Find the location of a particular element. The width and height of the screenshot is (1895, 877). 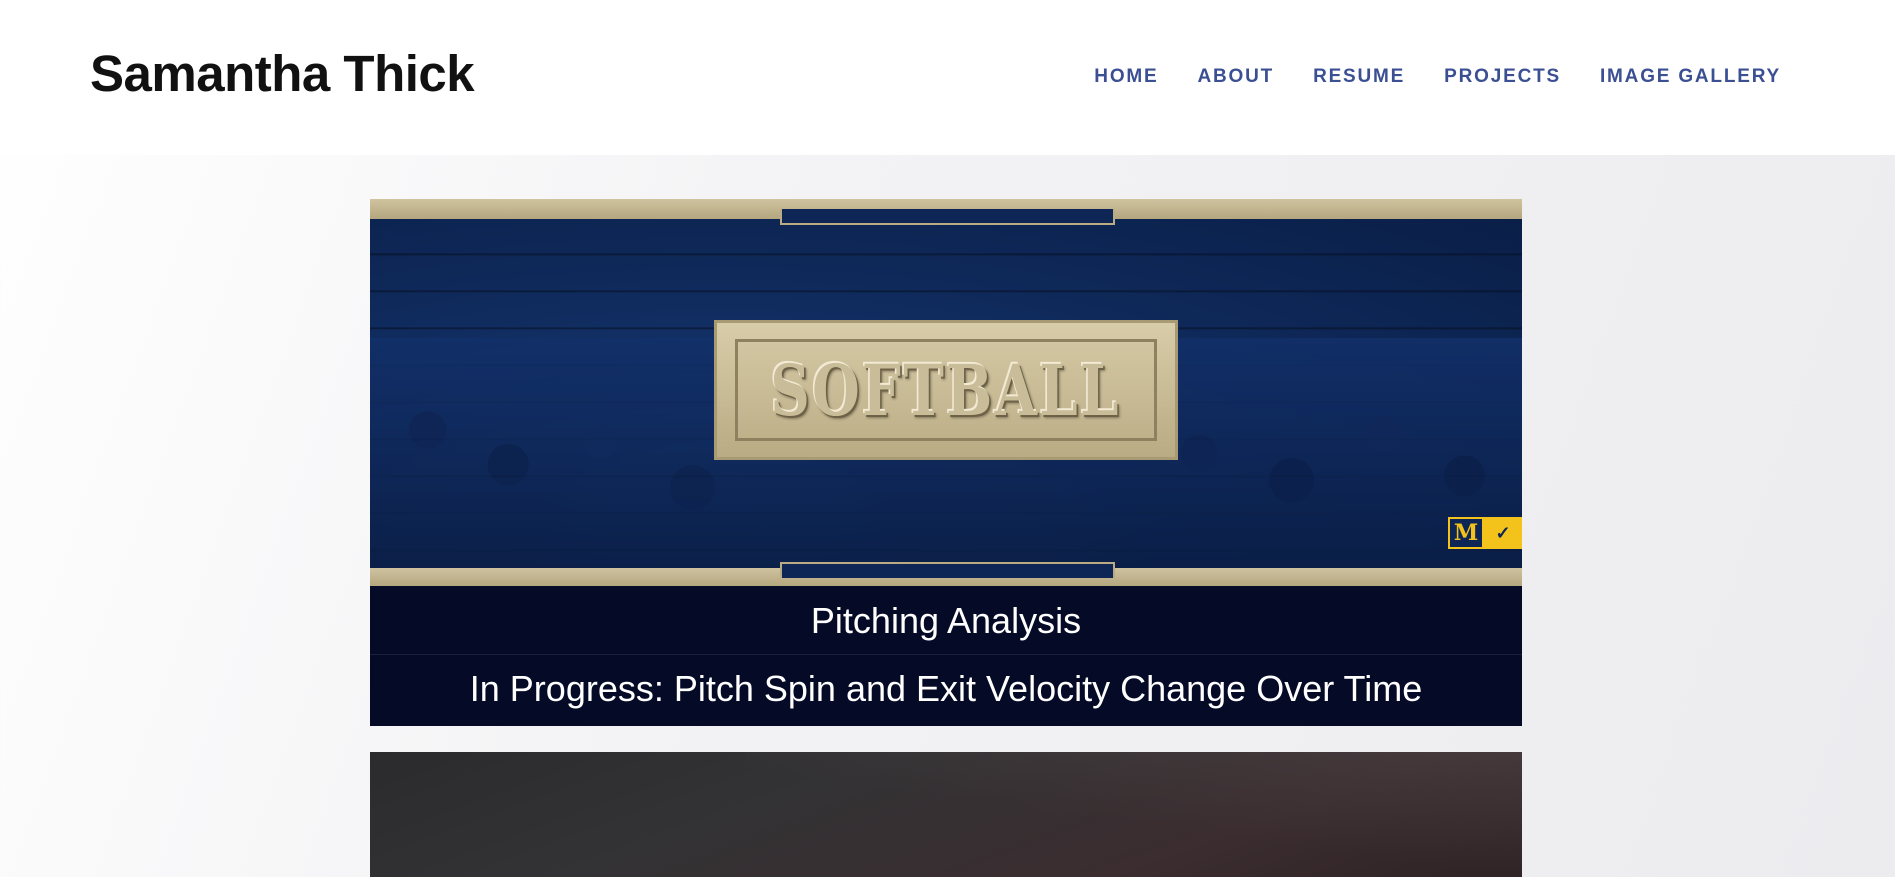

project-title: Pitching Analysis is located at coordinates (946, 620).